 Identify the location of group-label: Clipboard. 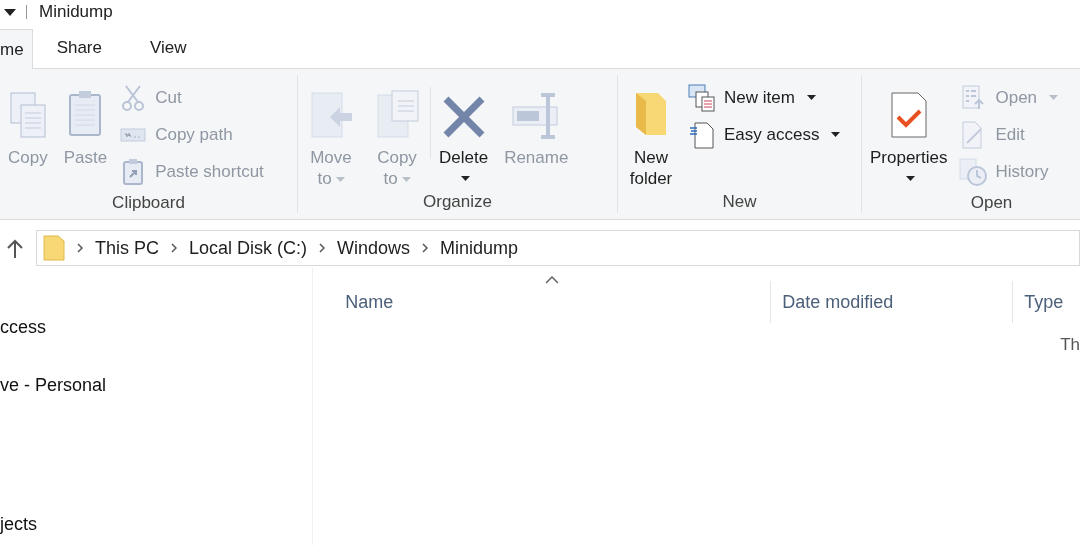
(148, 203).